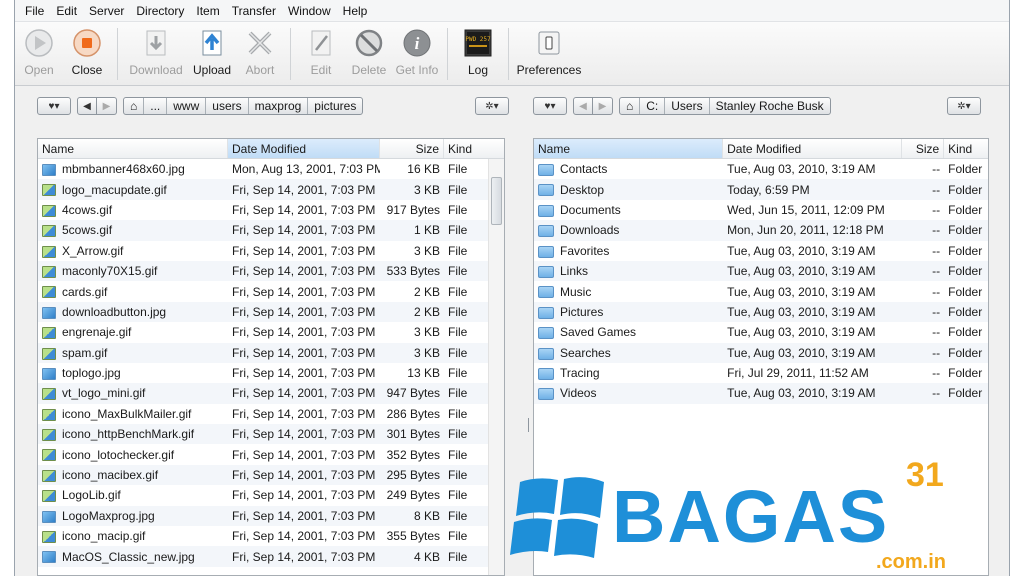  I want to click on right-crumb-1: Users, so click(687, 106).